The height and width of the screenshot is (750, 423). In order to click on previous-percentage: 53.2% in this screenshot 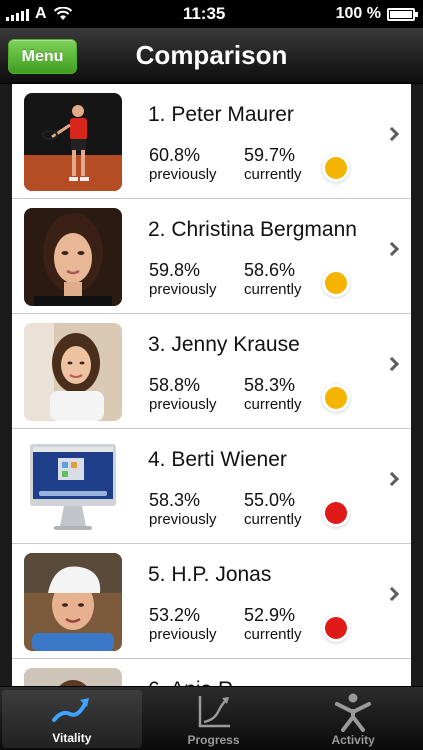, I will do `click(175, 615)`.